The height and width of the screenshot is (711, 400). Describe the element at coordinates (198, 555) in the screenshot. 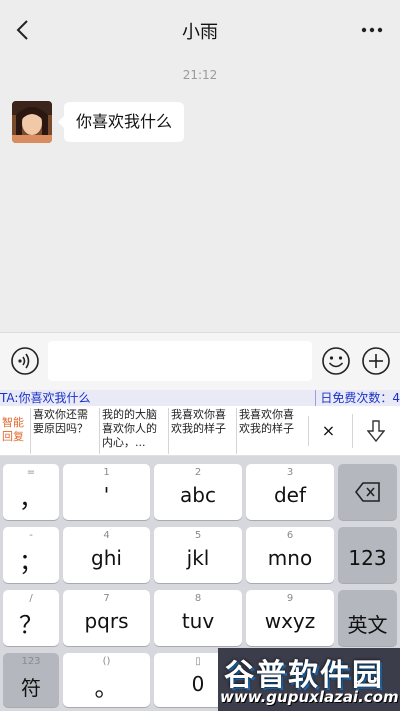

I see `key-5: 5 jkl` at that location.